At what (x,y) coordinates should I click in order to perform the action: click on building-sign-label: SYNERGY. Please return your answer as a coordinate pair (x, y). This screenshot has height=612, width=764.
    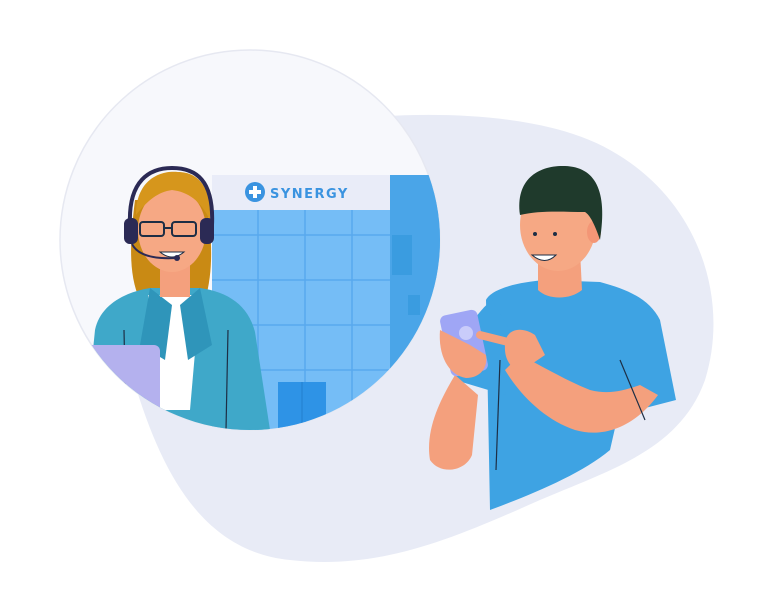
    Looking at the image, I should click on (309, 194).